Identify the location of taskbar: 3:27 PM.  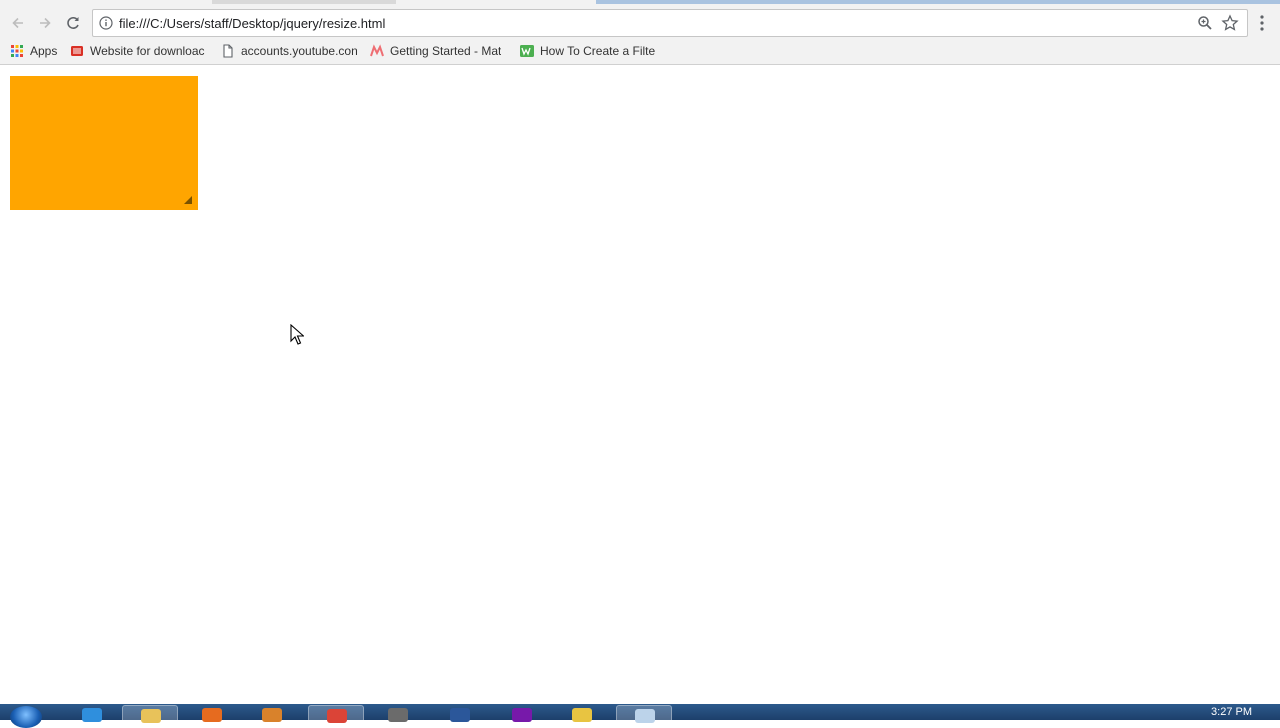
(640, 716).